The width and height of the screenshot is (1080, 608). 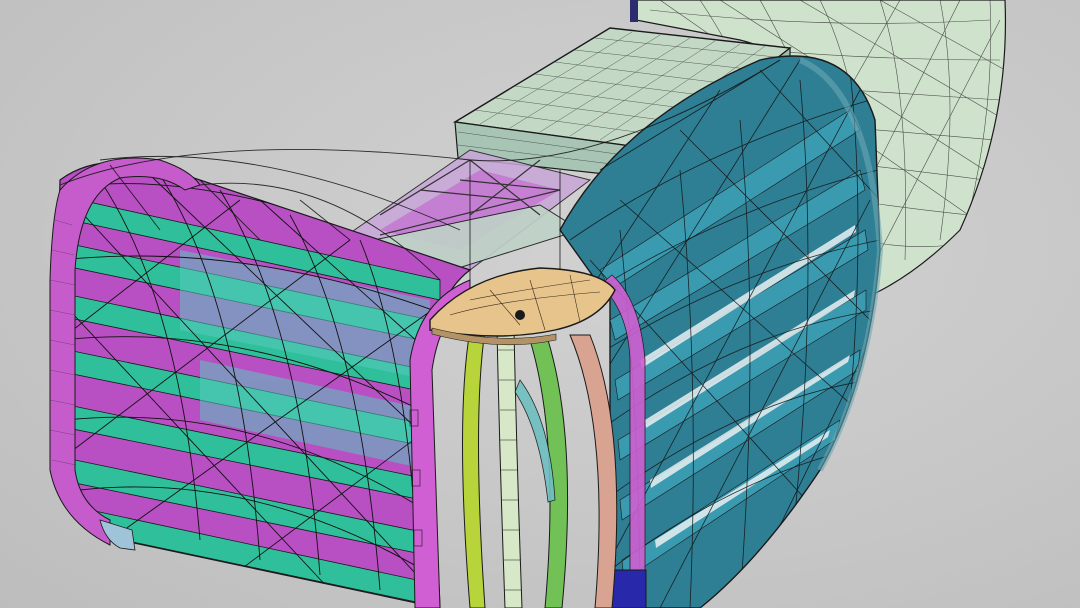 What do you see at coordinates (634, 11) in the screenshot?
I see `rear-fairing-edge-marker` at bounding box center [634, 11].